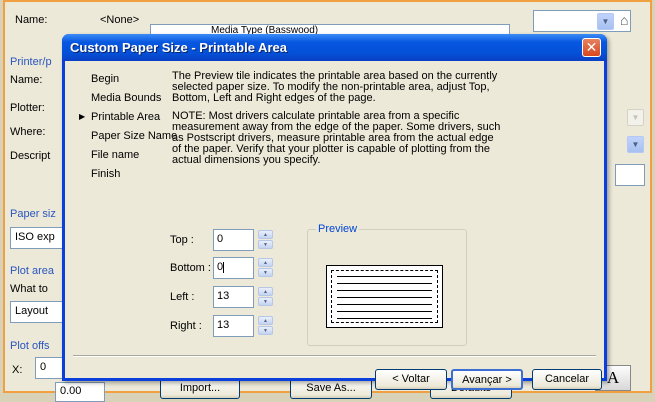 This screenshot has height=402, width=655. I want to click on preview-group: Preview, so click(387, 284).